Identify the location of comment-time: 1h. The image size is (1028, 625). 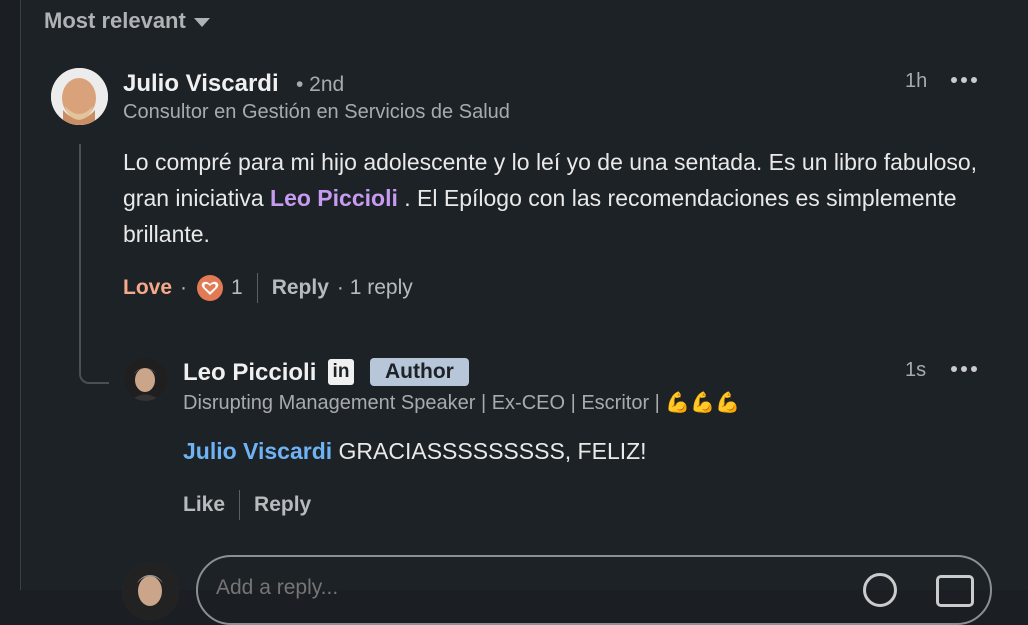
(916, 81).